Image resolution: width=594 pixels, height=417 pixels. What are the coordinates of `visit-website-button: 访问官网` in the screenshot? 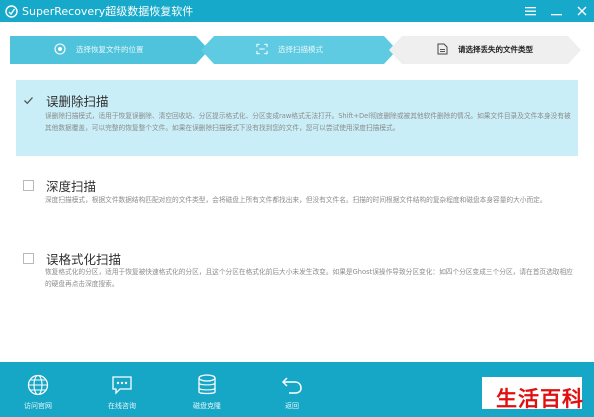 It's located at (38, 389).